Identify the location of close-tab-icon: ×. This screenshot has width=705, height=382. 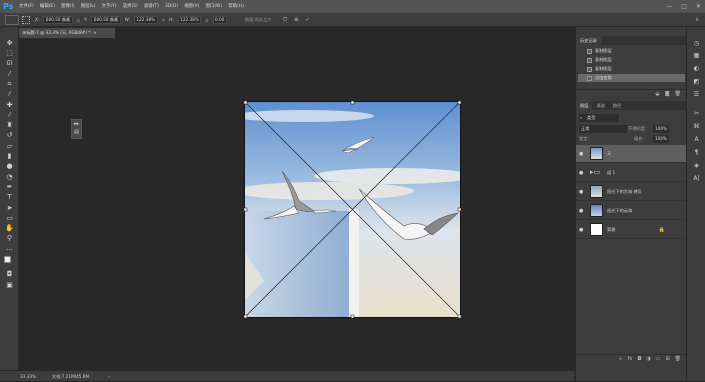
(95, 32).